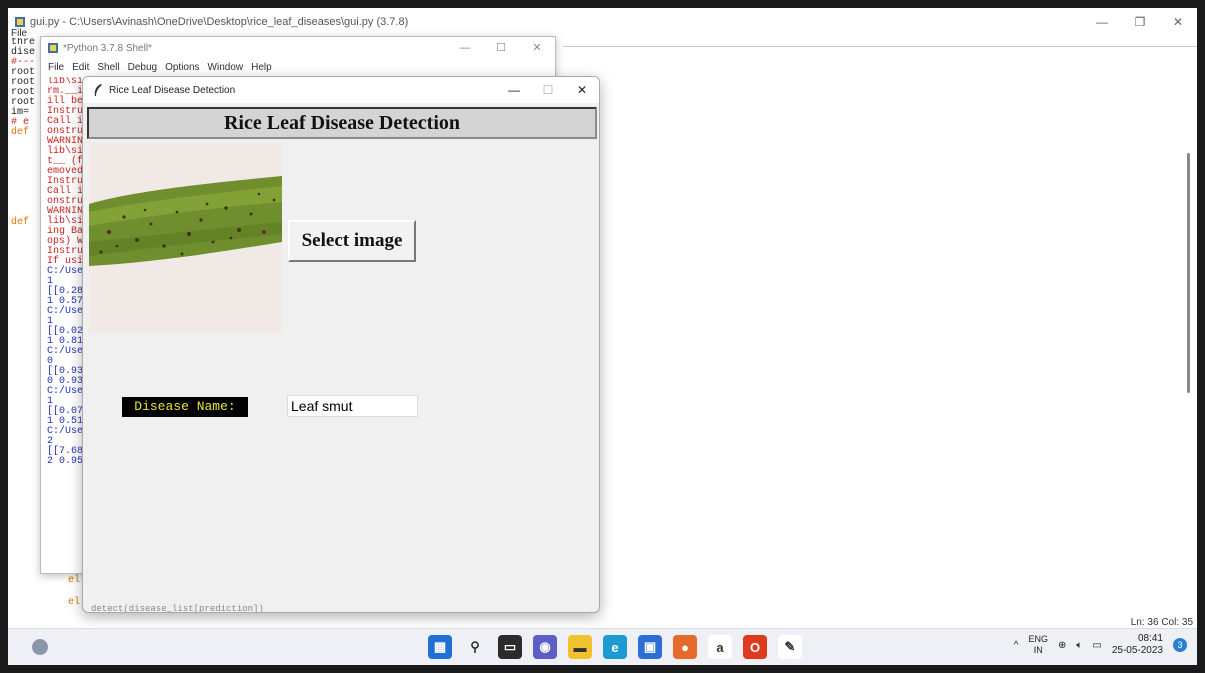 This screenshot has width=1205, height=673. What do you see at coordinates (182, 67) in the screenshot?
I see `shell-menu-options: Options` at bounding box center [182, 67].